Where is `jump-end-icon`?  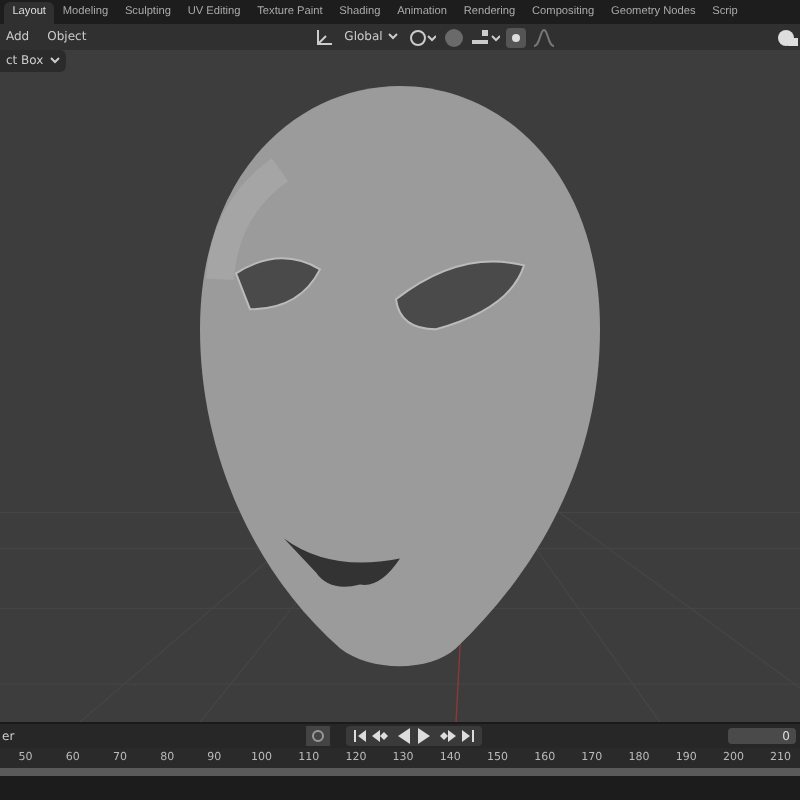 jump-end-icon is located at coordinates (468, 736).